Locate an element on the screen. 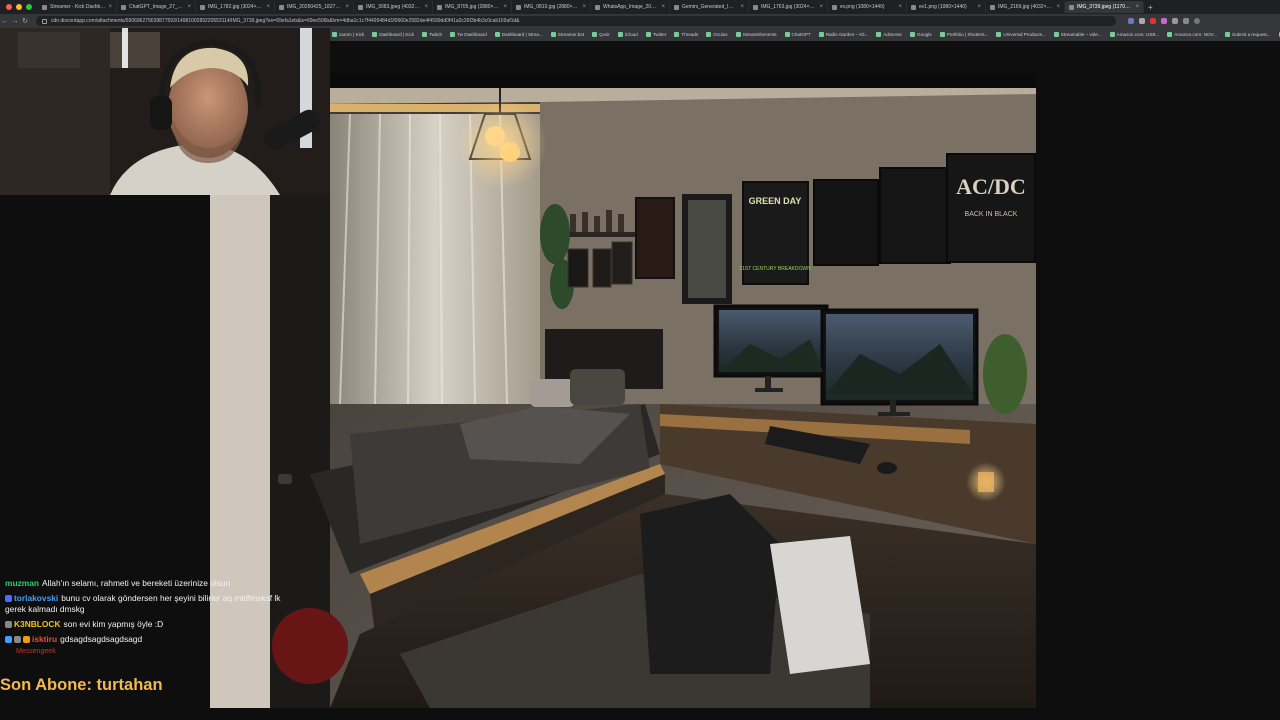  browser-tab: ev1.png (1080×1440) × is located at coordinates (946, 7).